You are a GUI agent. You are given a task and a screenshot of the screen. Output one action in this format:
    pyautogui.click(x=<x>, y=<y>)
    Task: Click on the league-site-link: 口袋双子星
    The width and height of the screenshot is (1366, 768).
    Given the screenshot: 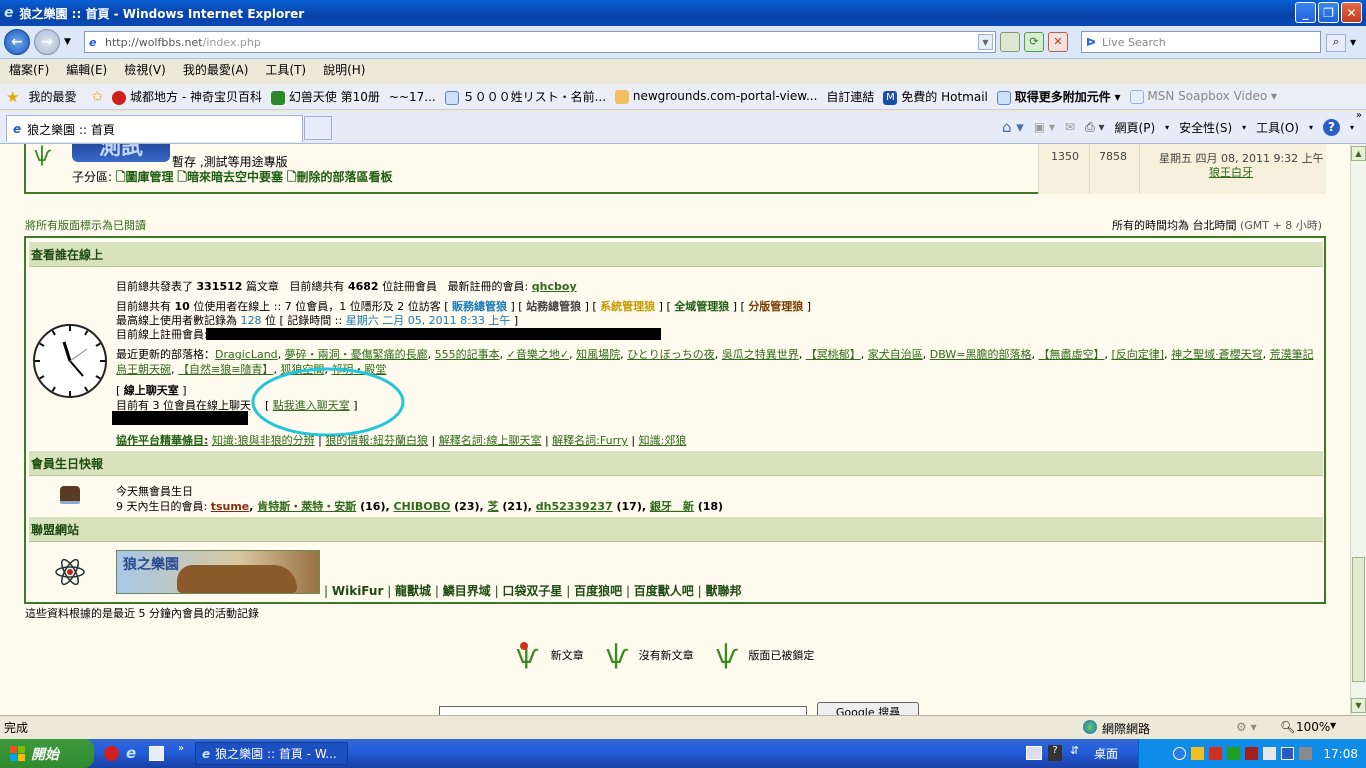 What is the action you would take?
    pyautogui.click(x=532, y=591)
    